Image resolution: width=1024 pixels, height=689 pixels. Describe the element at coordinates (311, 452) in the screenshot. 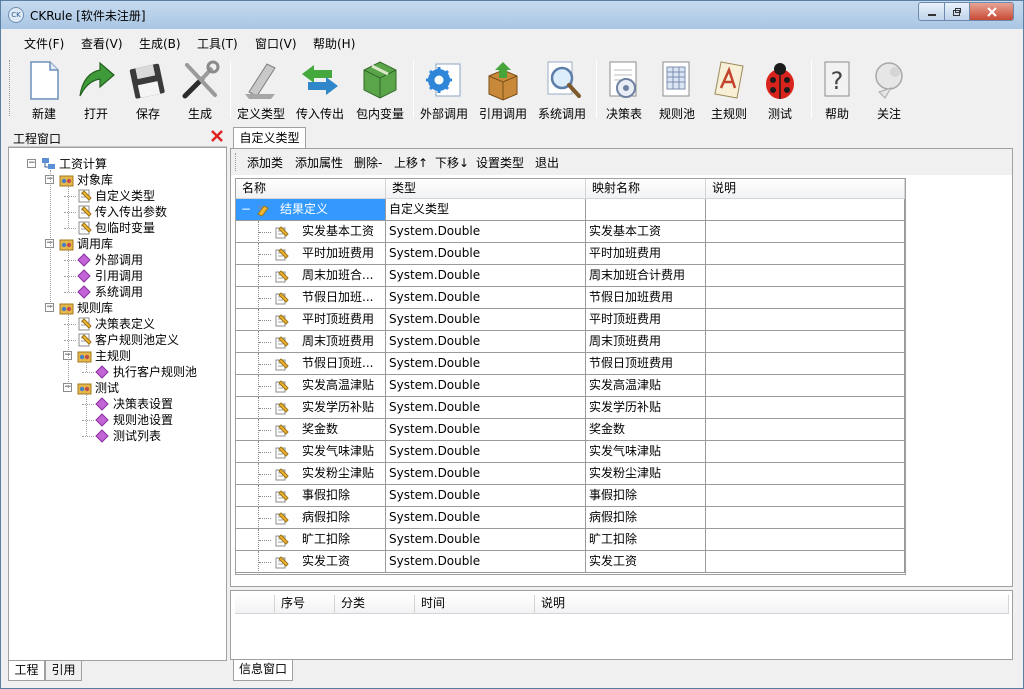

I see `cell-name: 实发气味津贴` at that location.